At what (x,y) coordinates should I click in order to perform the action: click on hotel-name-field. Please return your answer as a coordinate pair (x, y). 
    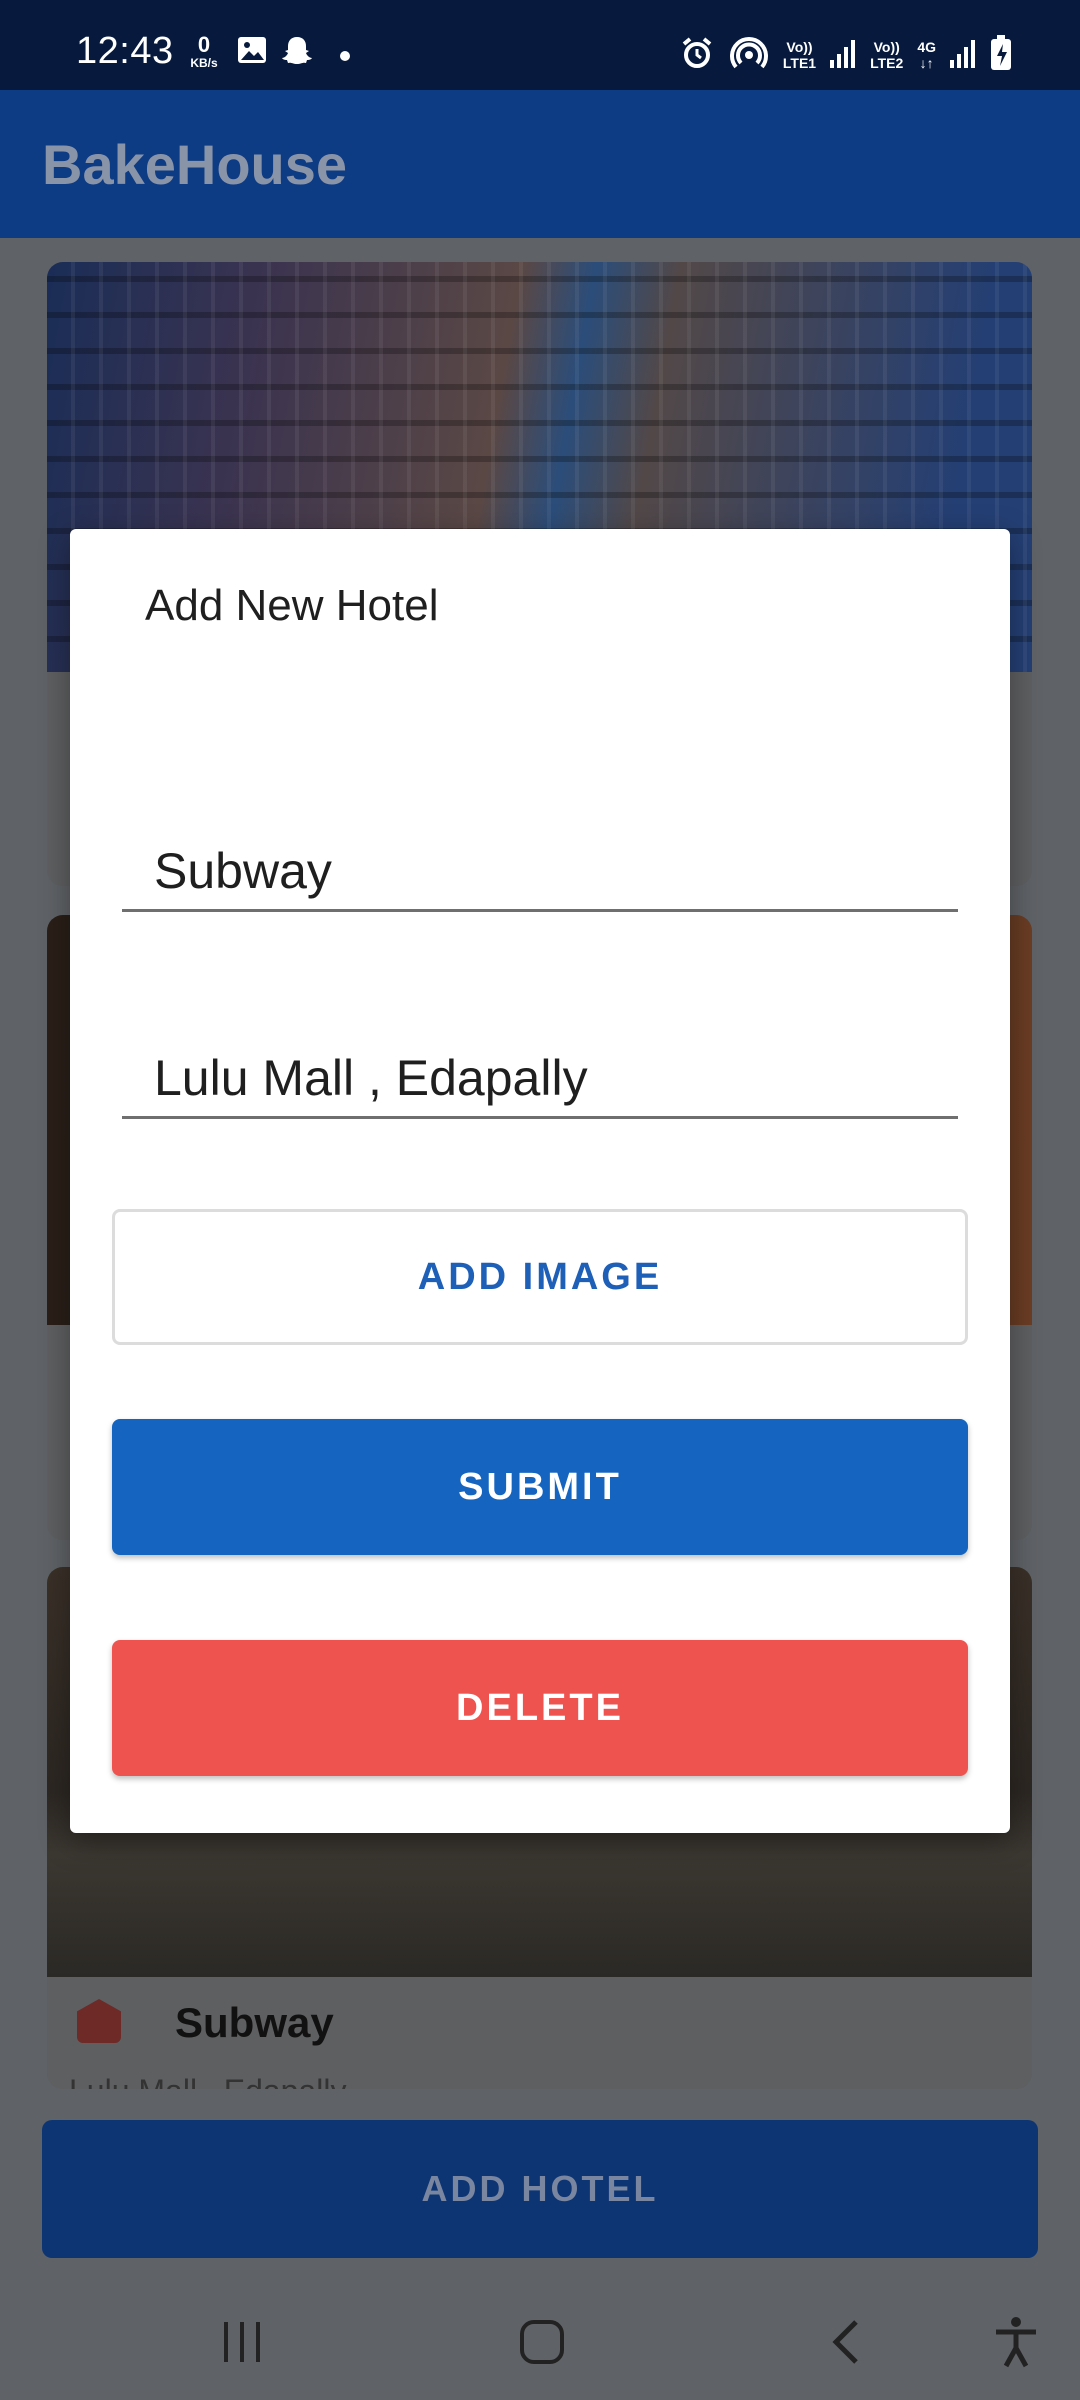
    Looking at the image, I should click on (540, 862).